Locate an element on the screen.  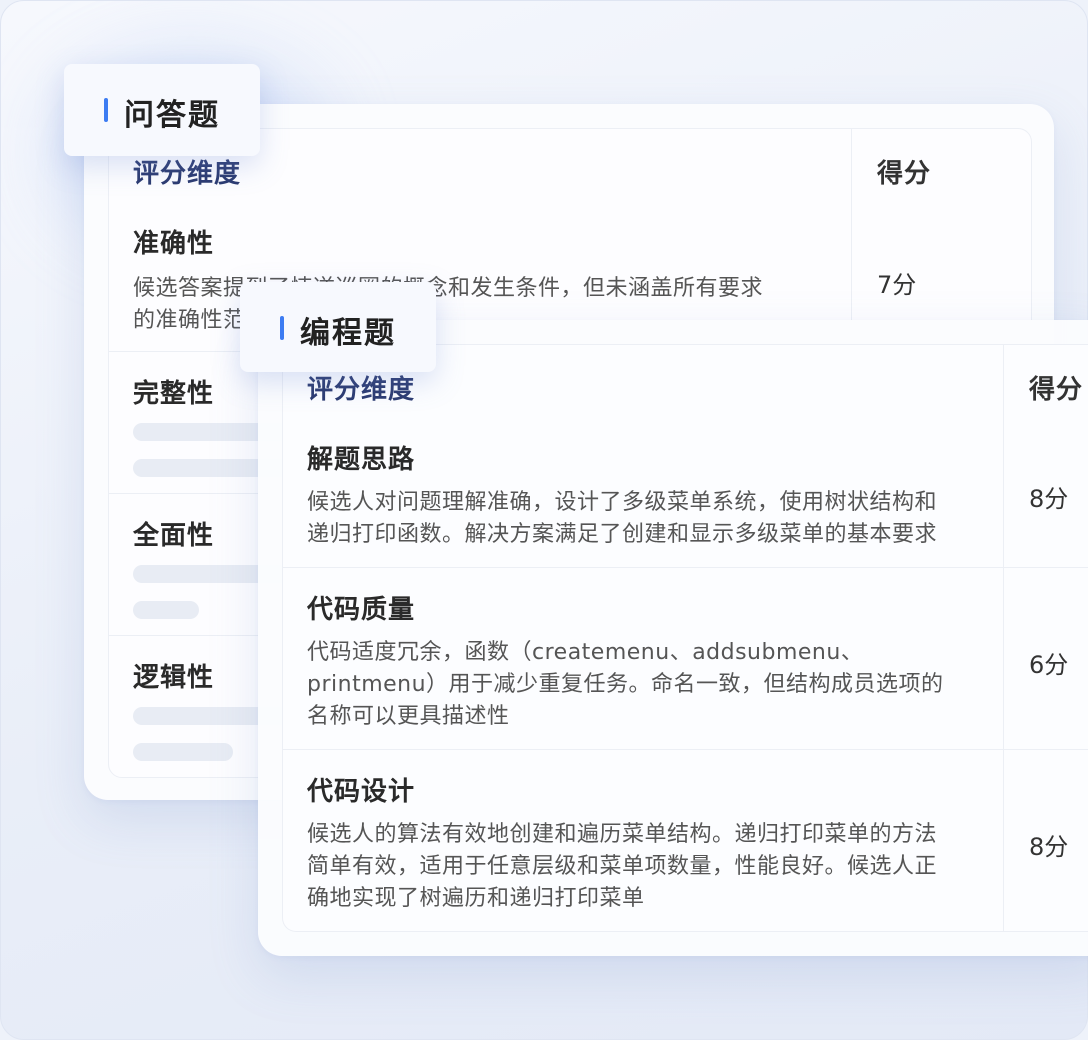
dimension-title: 代码设计 is located at coordinates (361, 792).